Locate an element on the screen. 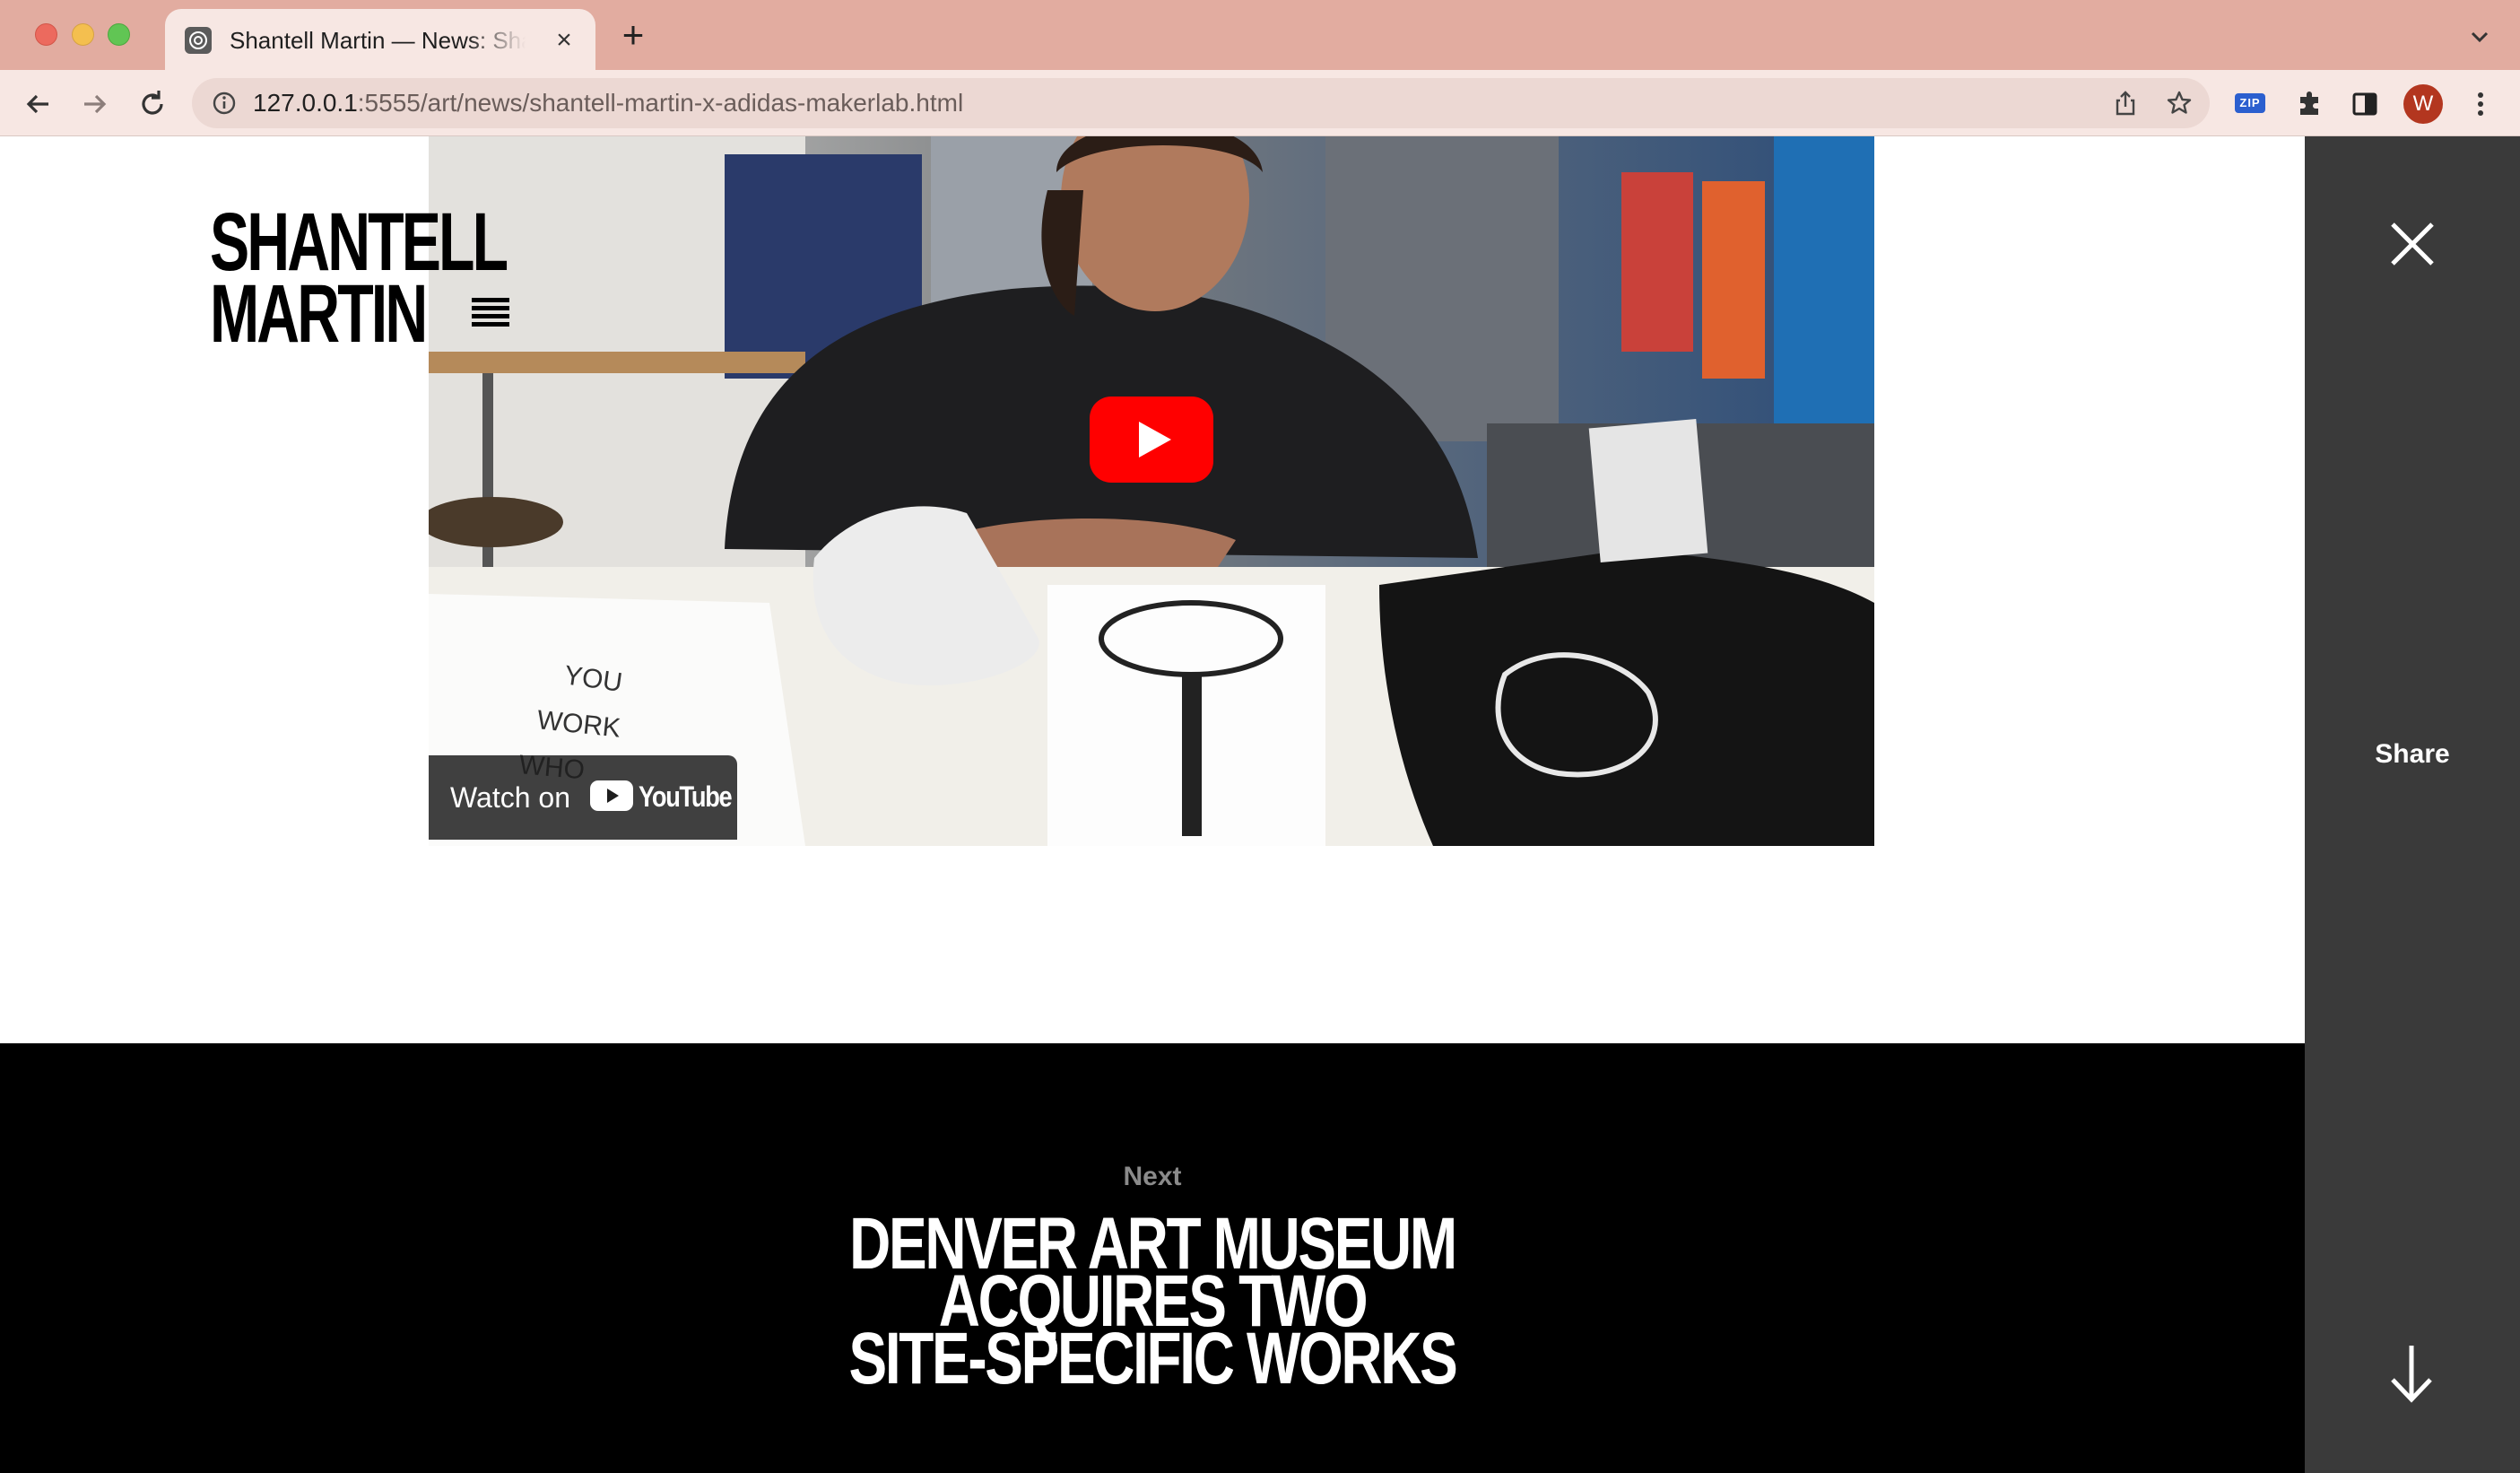 This screenshot has height=1473, width=2520. back-icon is located at coordinates (38, 104).